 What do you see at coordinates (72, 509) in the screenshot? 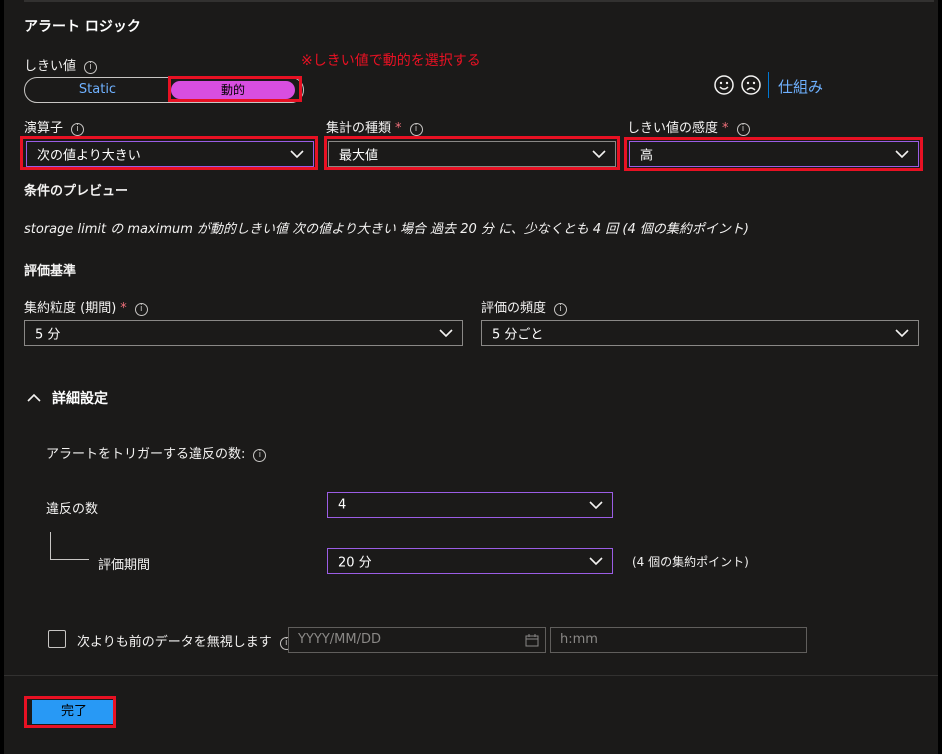
I see `num-violations-label: 違反の数` at bounding box center [72, 509].